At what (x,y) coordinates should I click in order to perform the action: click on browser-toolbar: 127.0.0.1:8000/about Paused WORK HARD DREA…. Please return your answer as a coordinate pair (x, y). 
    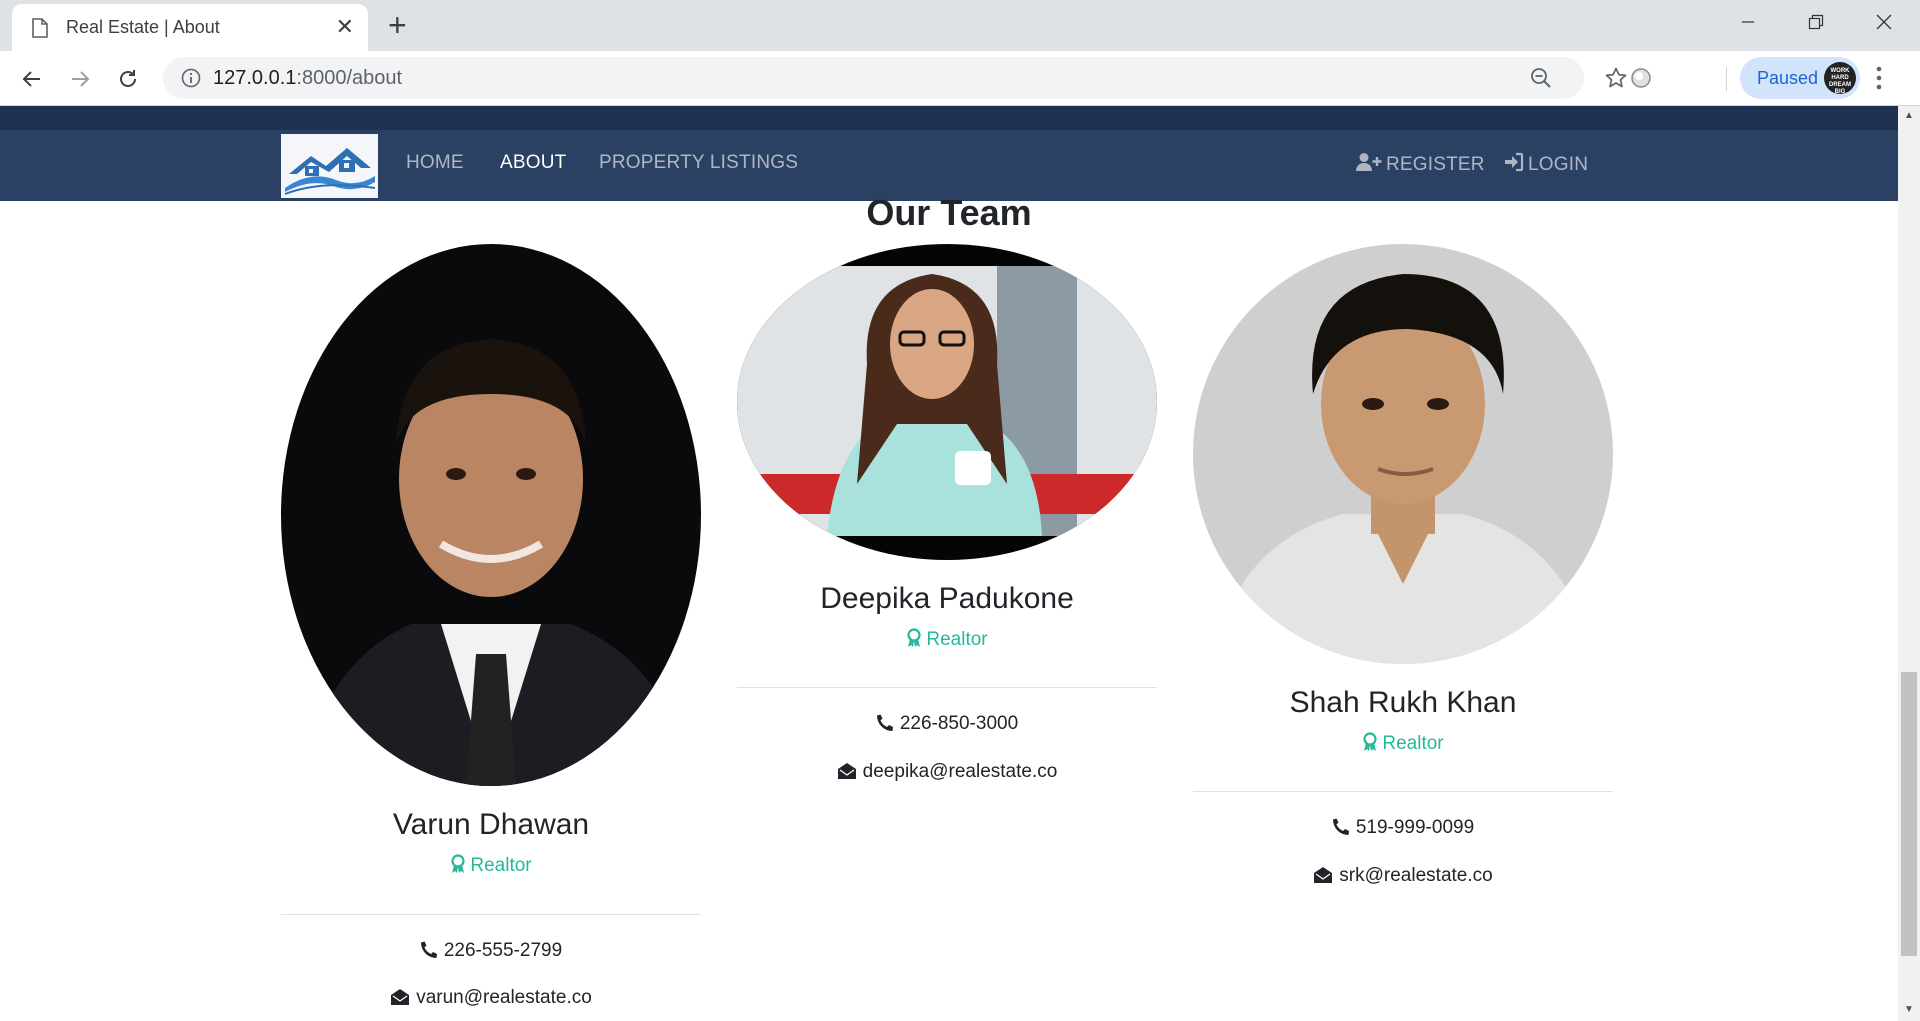
    Looking at the image, I should click on (960, 78).